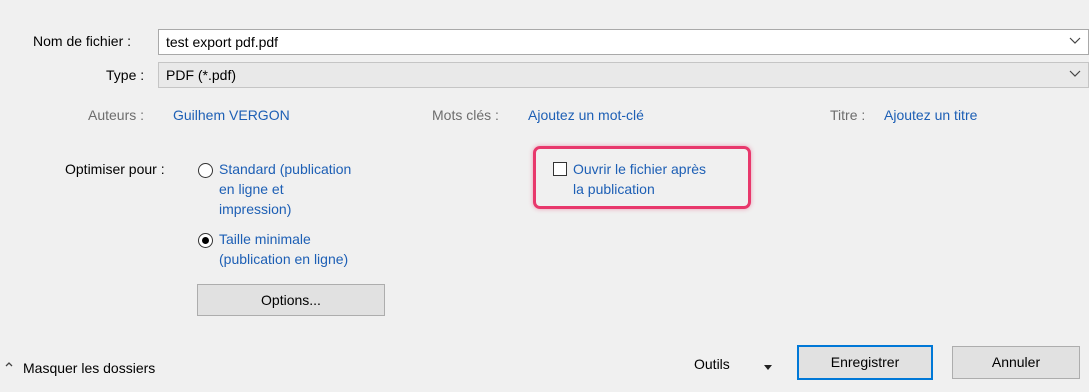  I want to click on type-select: PDF (*.pdf), so click(623, 75).